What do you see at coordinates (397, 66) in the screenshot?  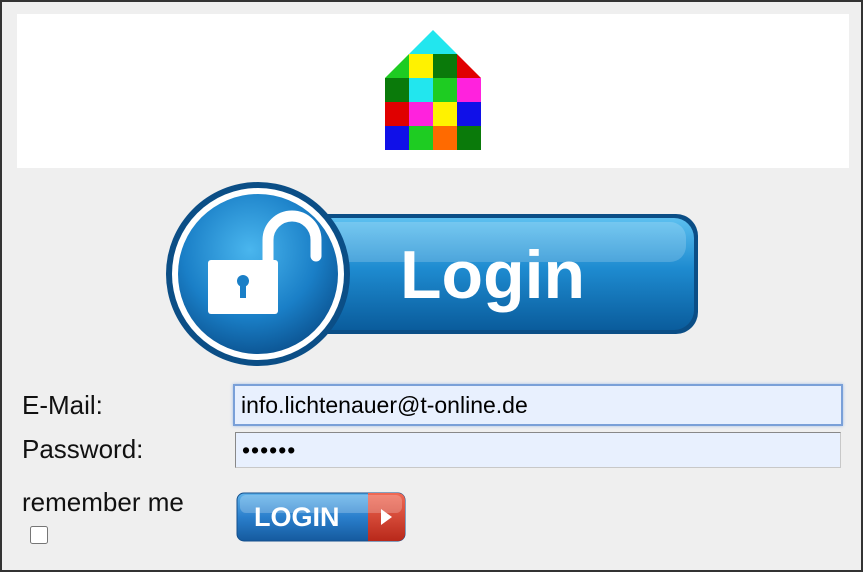 I see `house-gable-left` at bounding box center [397, 66].